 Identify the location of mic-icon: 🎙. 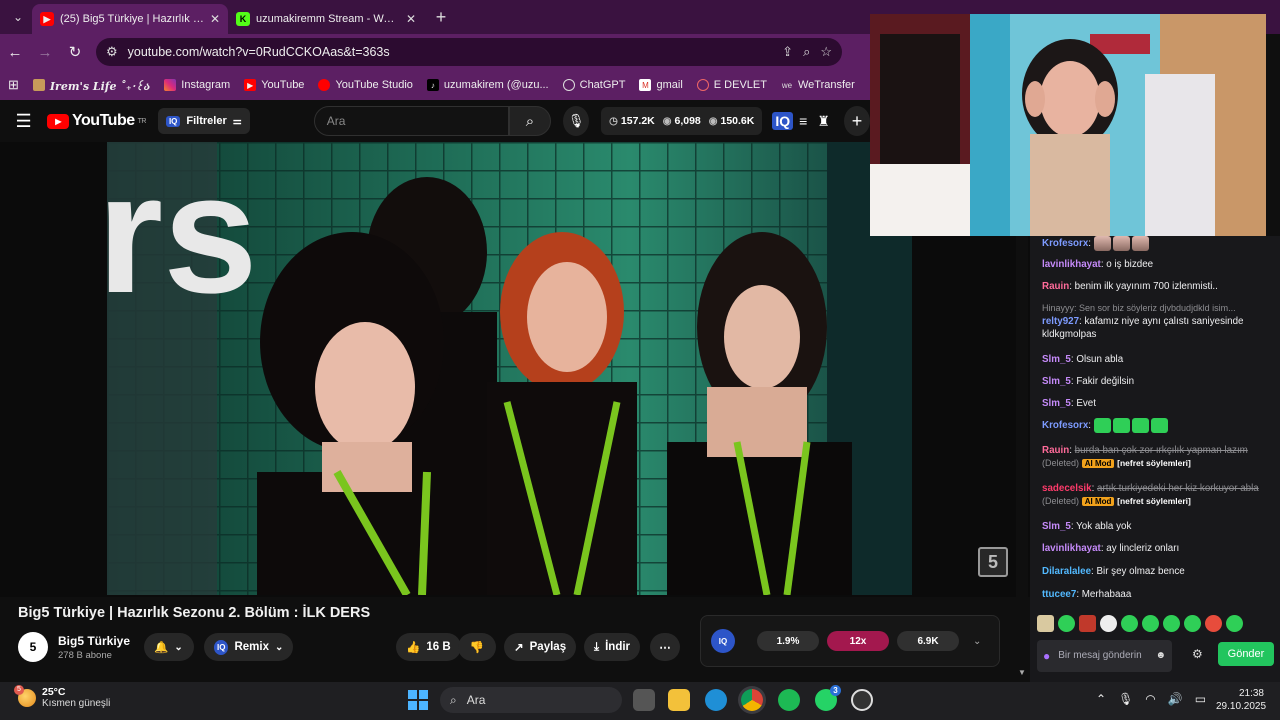
(1125, 699).